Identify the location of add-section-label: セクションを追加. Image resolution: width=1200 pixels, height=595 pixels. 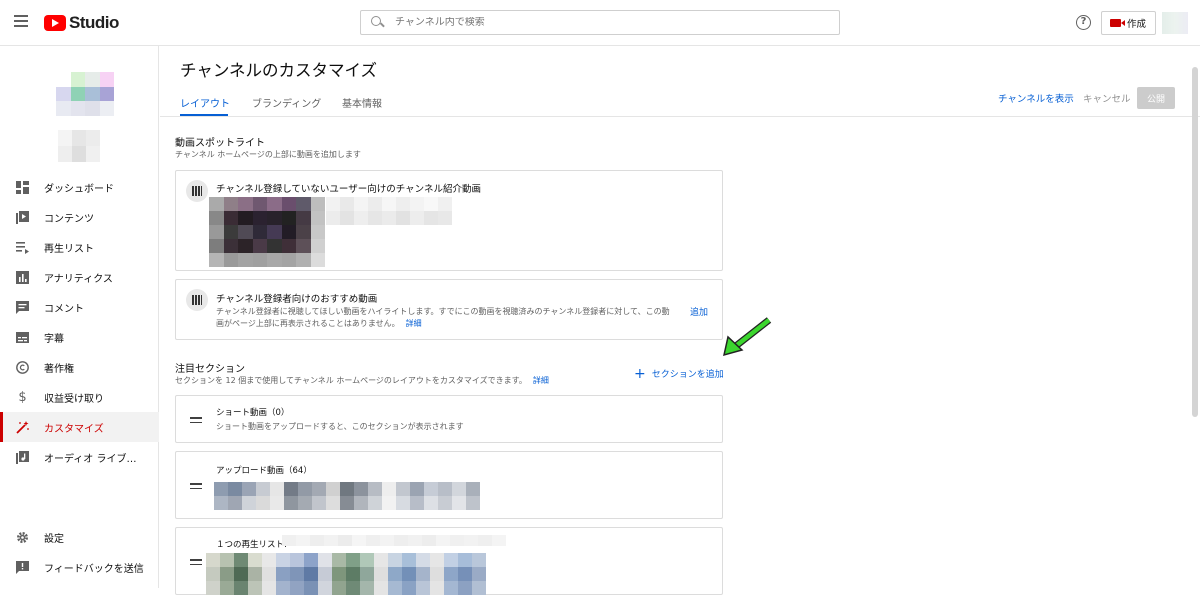
(687, 375).